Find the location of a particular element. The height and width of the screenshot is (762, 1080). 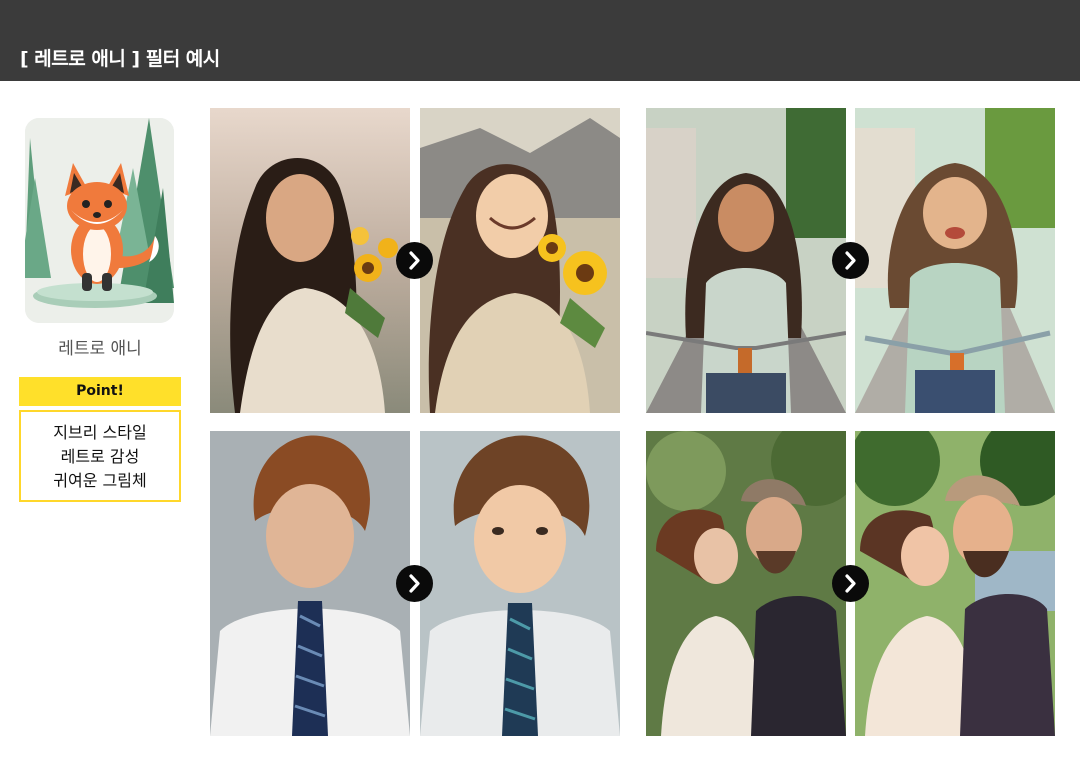

filter-thumbnail is located at coordinates (99, 220).